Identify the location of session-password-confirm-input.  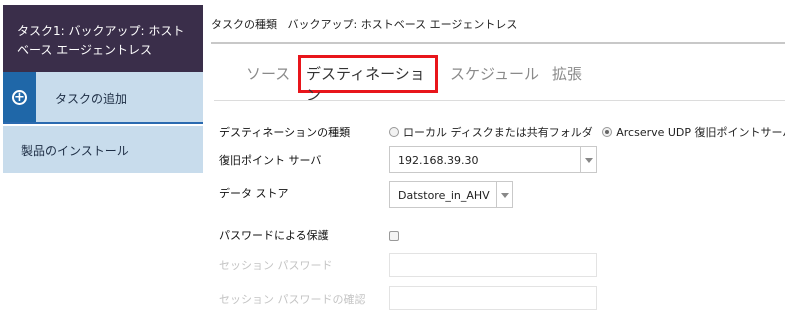
(493, 298).